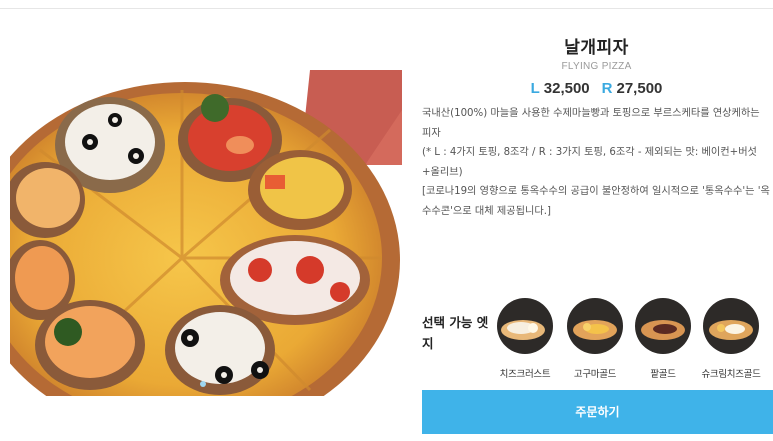  What do you see at coordinates (731, 374) in the screenshot?
I see `edge-option-label: 슈크림치즈골드` at bounding box center [731, 374].